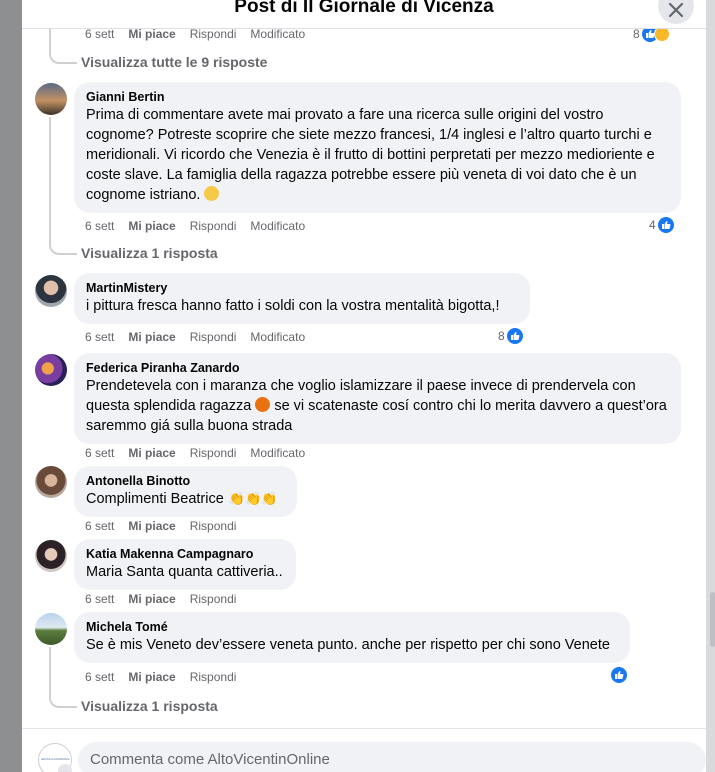 The image size is (715, 772). What do you see at coordinates (364, 8) in the screenshot?
I see `dialog-title: Post di Il Giornale di Vicenza` at bounding box center [364, 8].